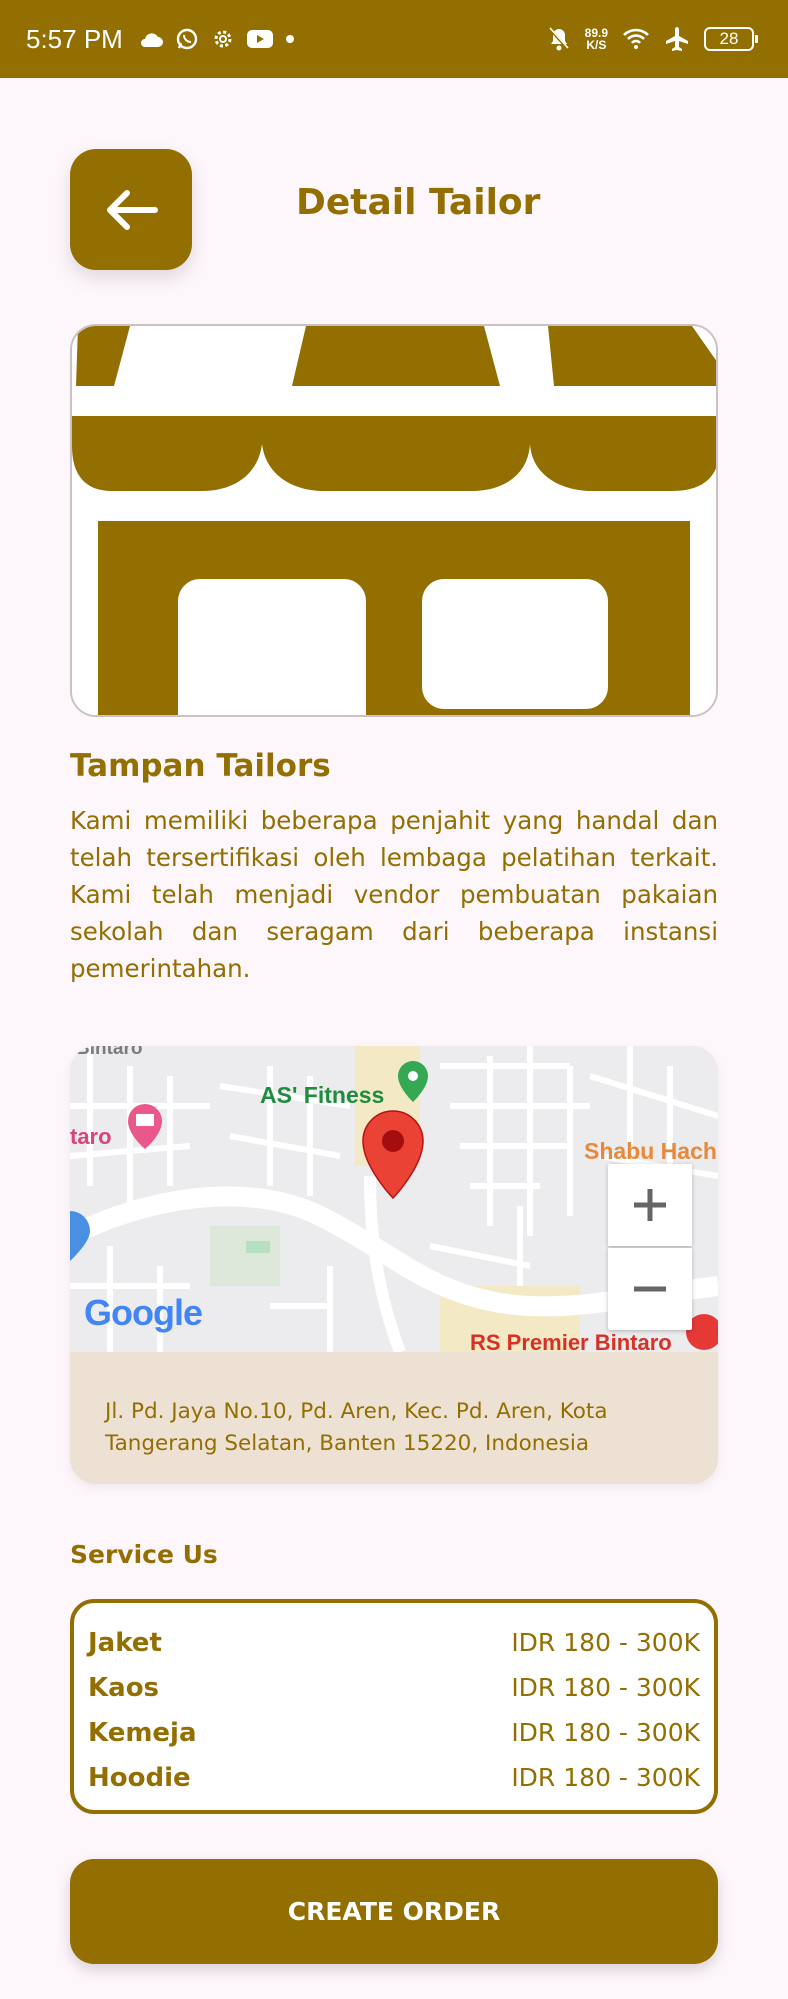 The width and height of the screenshot is (788, 1999). What do you see at coordinates (200, 766) in the screenshot?
I see `shop-name: Tampan Tailors` at bounding box center [200, 766].